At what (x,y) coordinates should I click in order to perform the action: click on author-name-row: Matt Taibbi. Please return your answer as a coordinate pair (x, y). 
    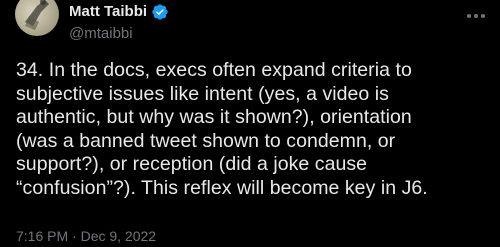
    Looking at the image, I should click on (119, 12).